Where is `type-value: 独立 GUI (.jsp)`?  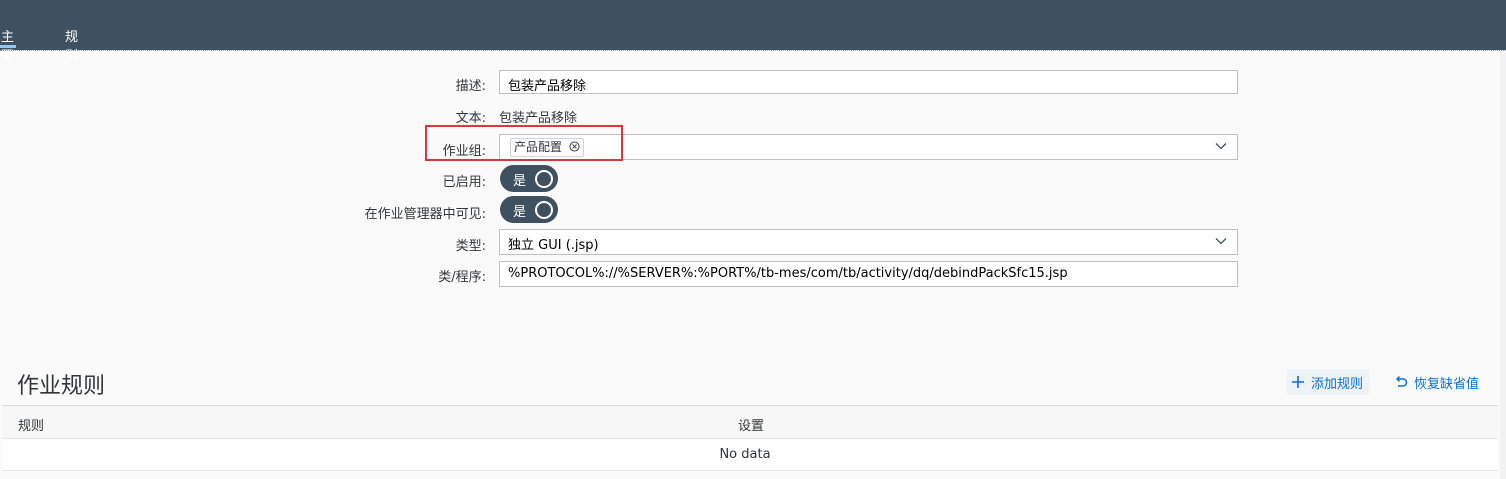 type-value: 独立 GUI (.jsp) is located at coordinates (553, 245).